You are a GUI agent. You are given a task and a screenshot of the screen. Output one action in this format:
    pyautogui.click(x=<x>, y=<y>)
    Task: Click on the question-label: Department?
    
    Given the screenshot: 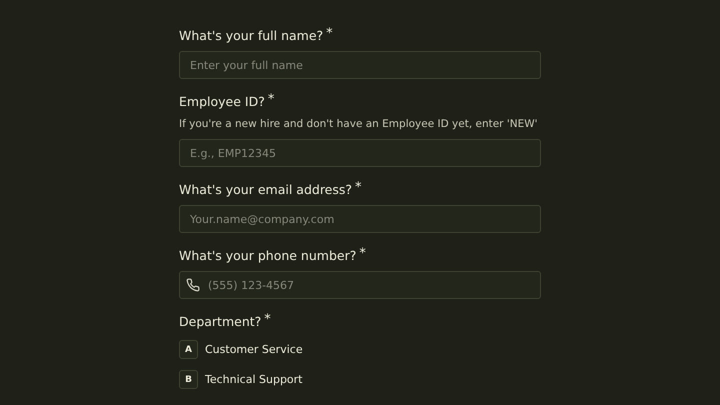 What is the action you would take?
    pyautogui.click(x=220, y=322)
    